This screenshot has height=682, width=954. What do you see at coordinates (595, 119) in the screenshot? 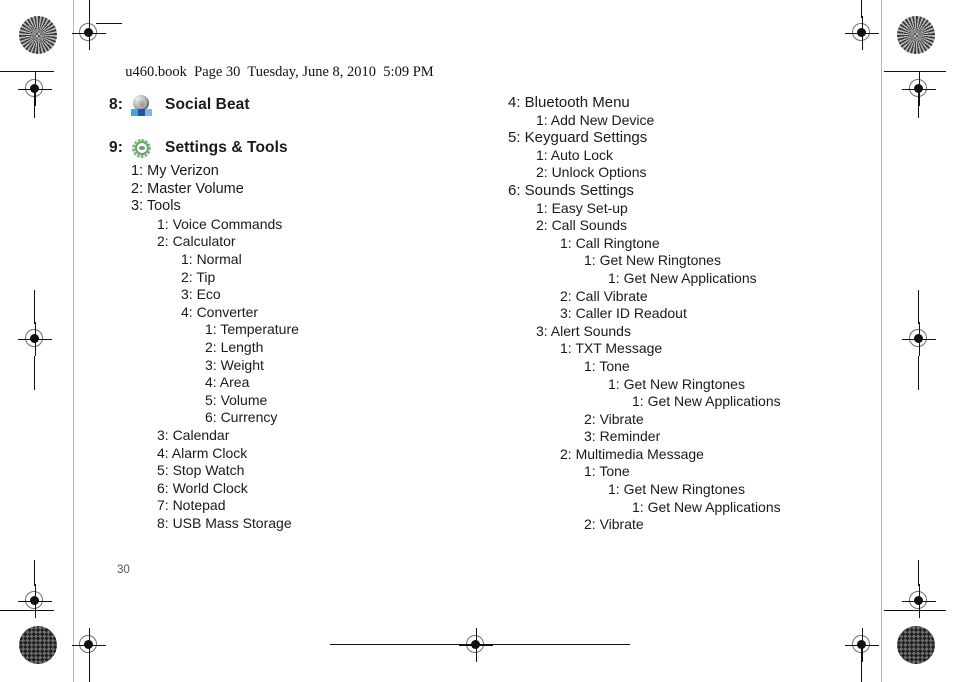
I see `list-item: 1: Add New Device` at bounding box center [595, 119].